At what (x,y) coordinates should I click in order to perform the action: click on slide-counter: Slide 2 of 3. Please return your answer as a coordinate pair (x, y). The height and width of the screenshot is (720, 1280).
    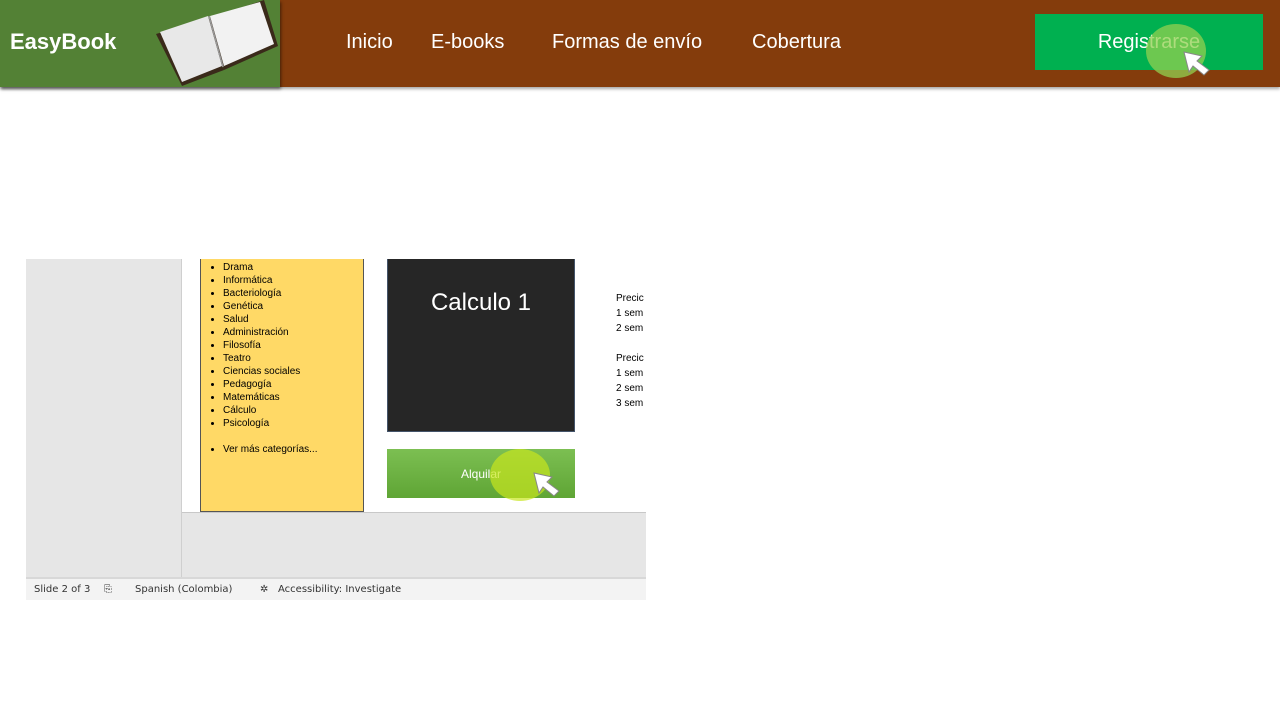
    Looking at the image, I should click on (62, 589).